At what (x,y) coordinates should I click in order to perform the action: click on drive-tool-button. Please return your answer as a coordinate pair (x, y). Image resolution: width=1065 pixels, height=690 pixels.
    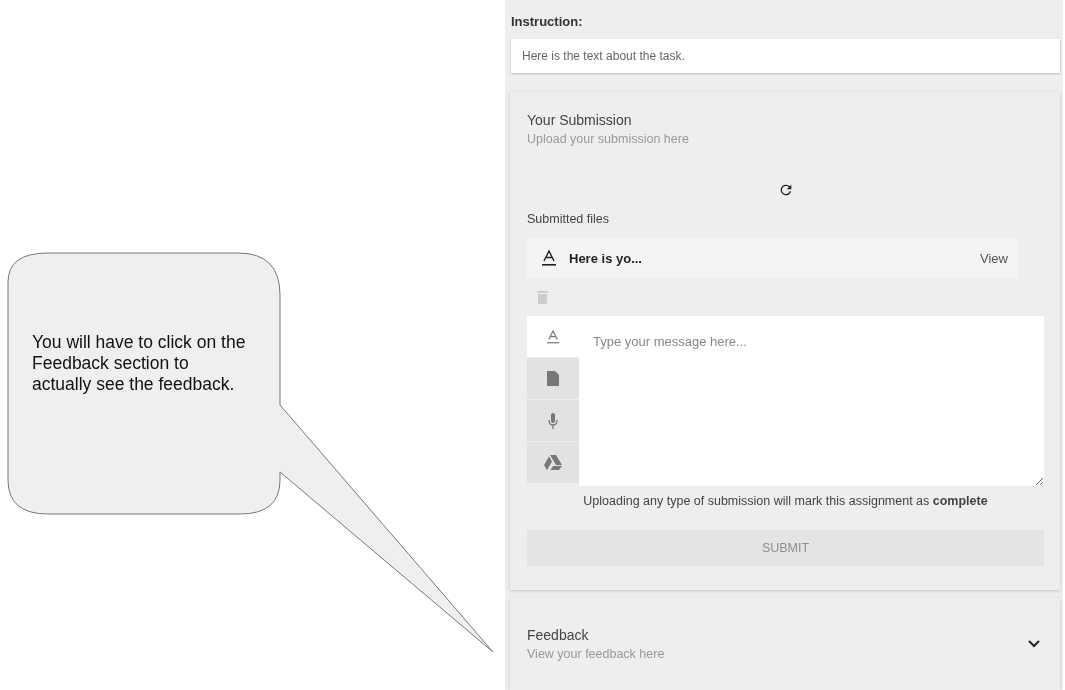
    Looking at the image, I should click on (553, 462).